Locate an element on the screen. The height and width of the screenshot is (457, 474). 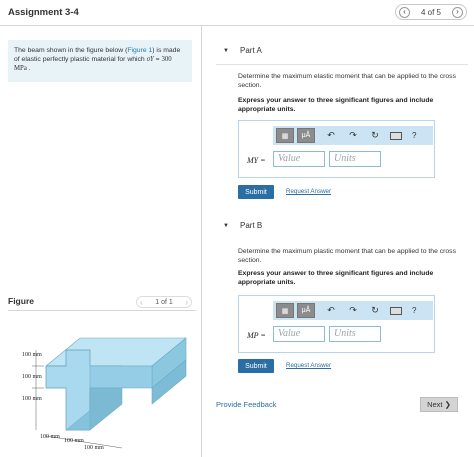
assignment-pager: ‹ 4 of 5 › is located at coordinates (431, 12).